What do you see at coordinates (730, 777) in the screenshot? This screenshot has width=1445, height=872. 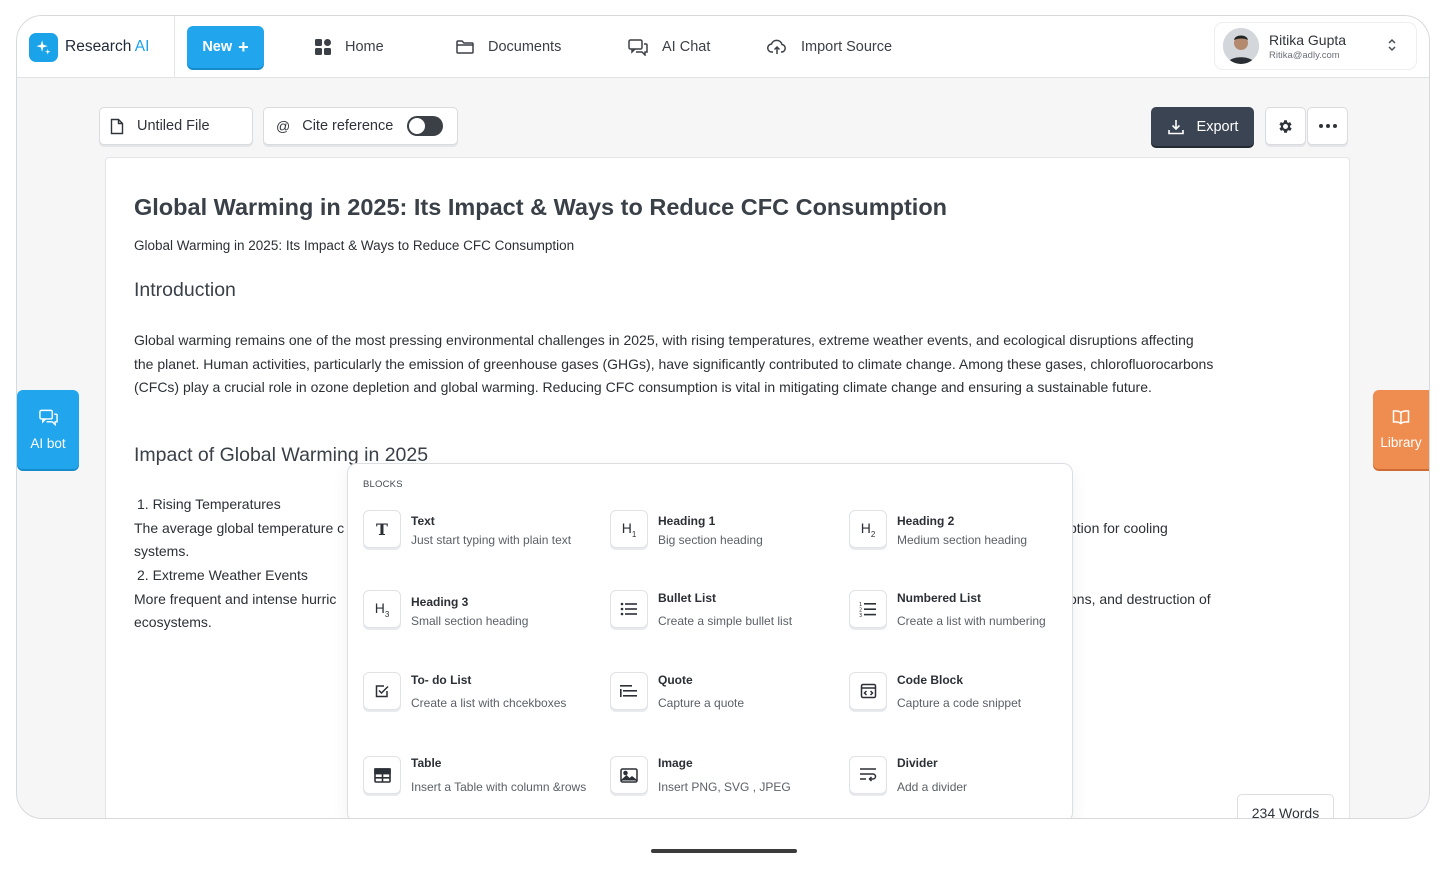 I see `block-image: Image Insert PNG, SVG , JPEG` at bounding box center [730, 777].